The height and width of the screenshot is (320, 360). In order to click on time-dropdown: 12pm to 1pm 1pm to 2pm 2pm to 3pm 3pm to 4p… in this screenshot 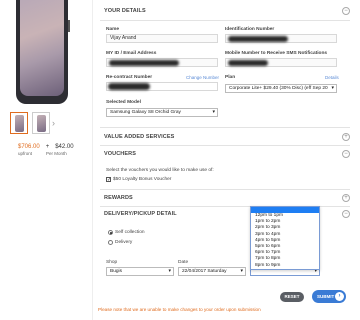, I will do `click(285, 238)`.